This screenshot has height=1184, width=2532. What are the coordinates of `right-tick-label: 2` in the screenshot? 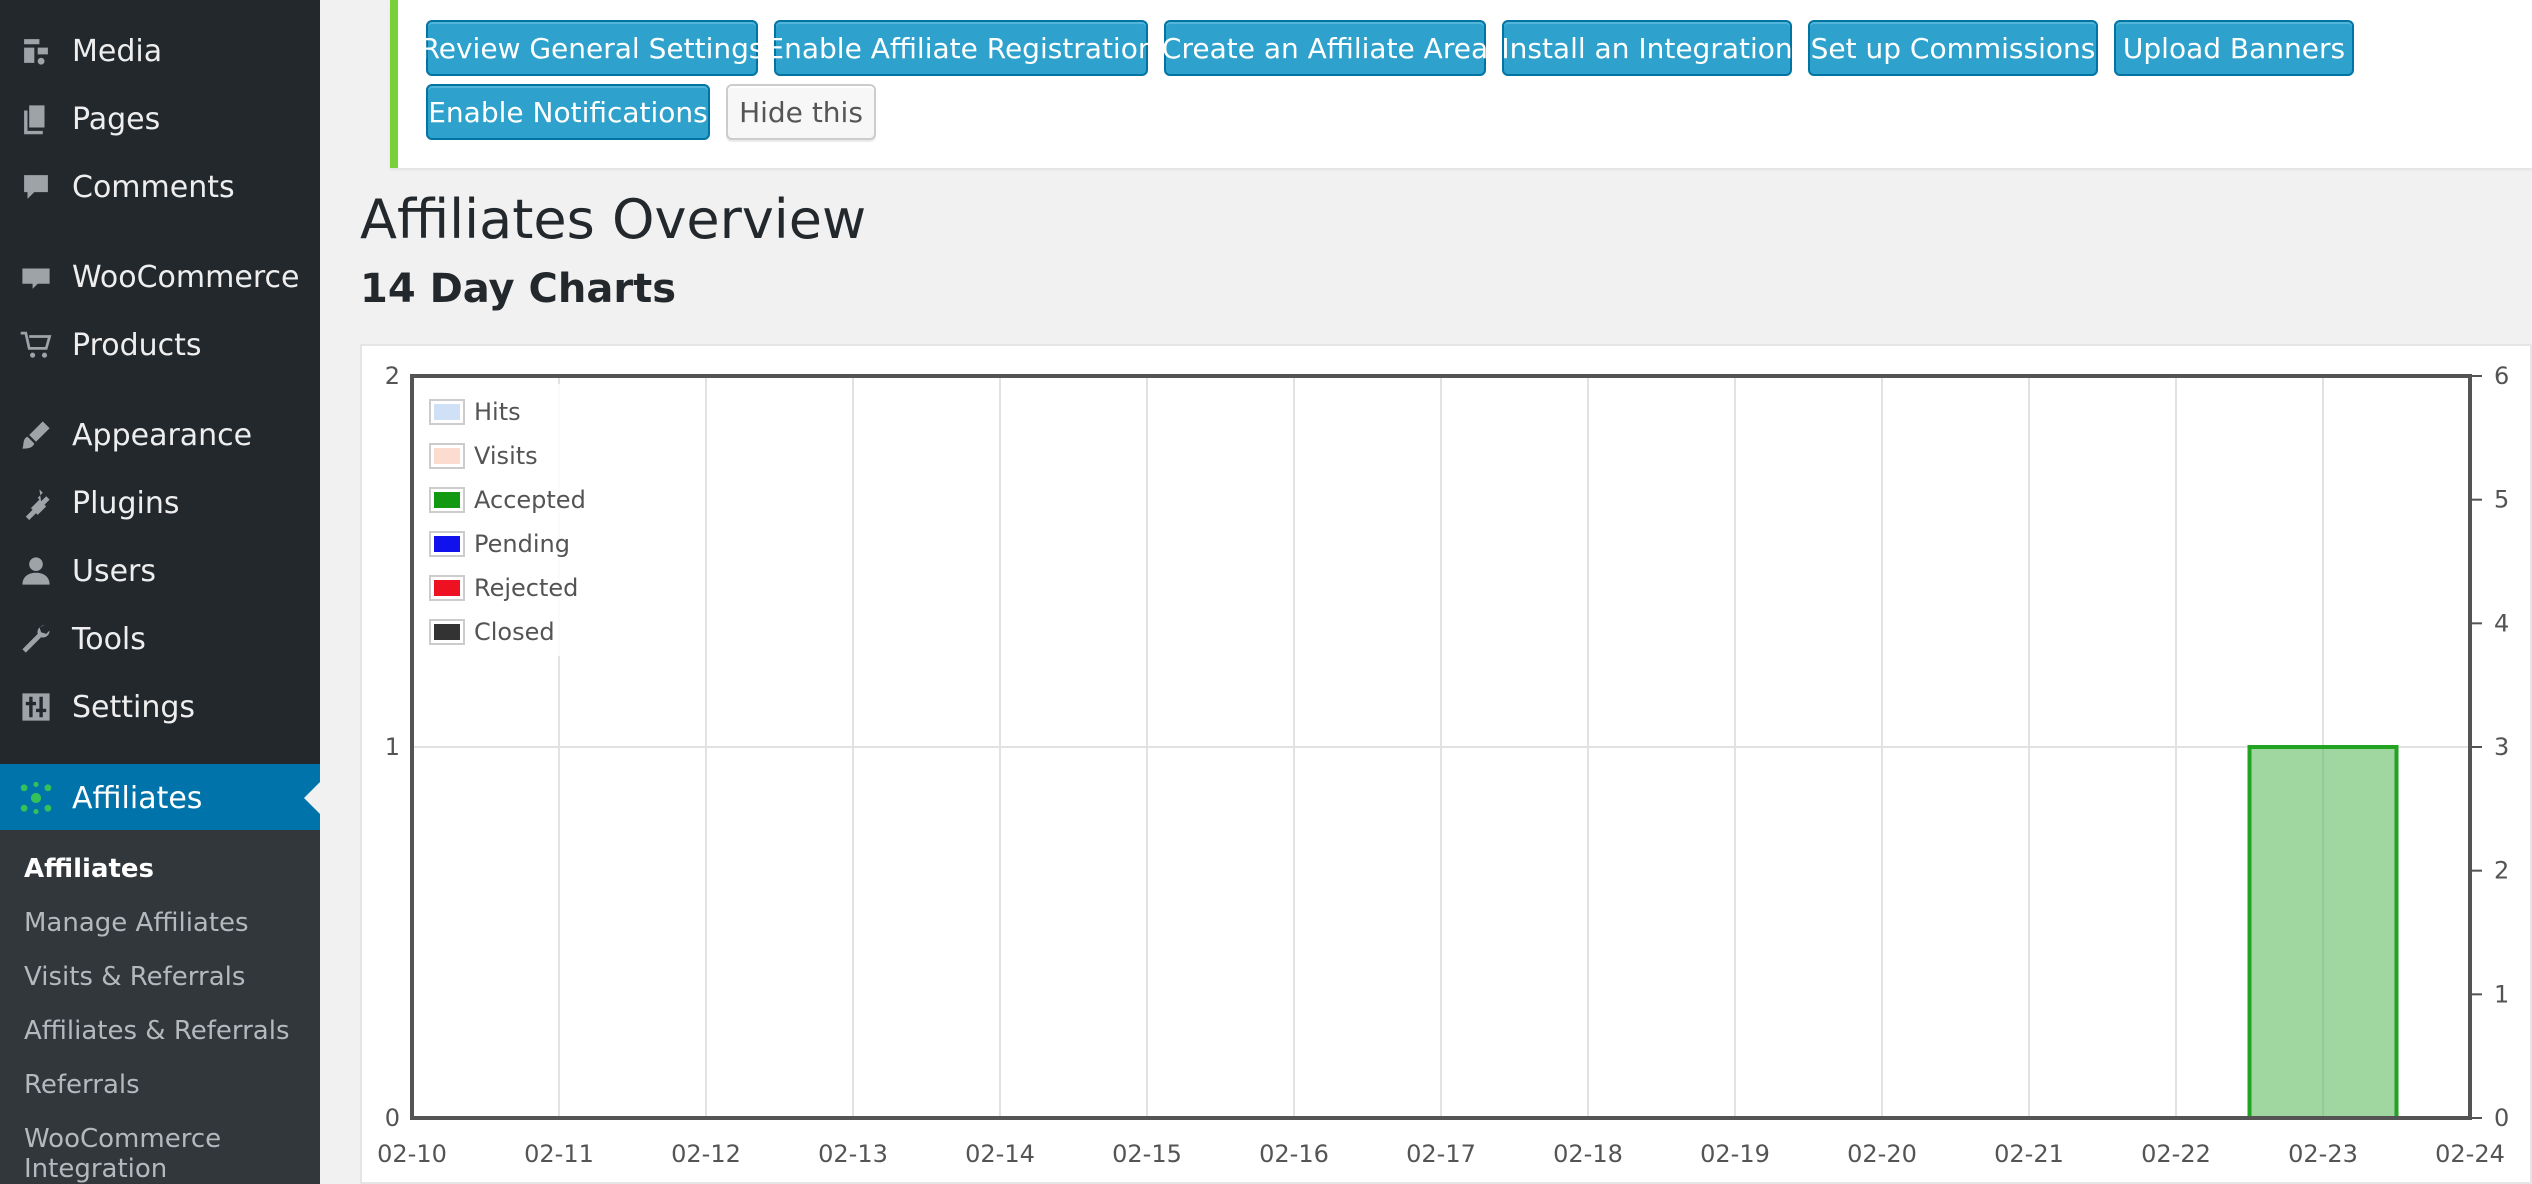 It's located at (2501, 871).